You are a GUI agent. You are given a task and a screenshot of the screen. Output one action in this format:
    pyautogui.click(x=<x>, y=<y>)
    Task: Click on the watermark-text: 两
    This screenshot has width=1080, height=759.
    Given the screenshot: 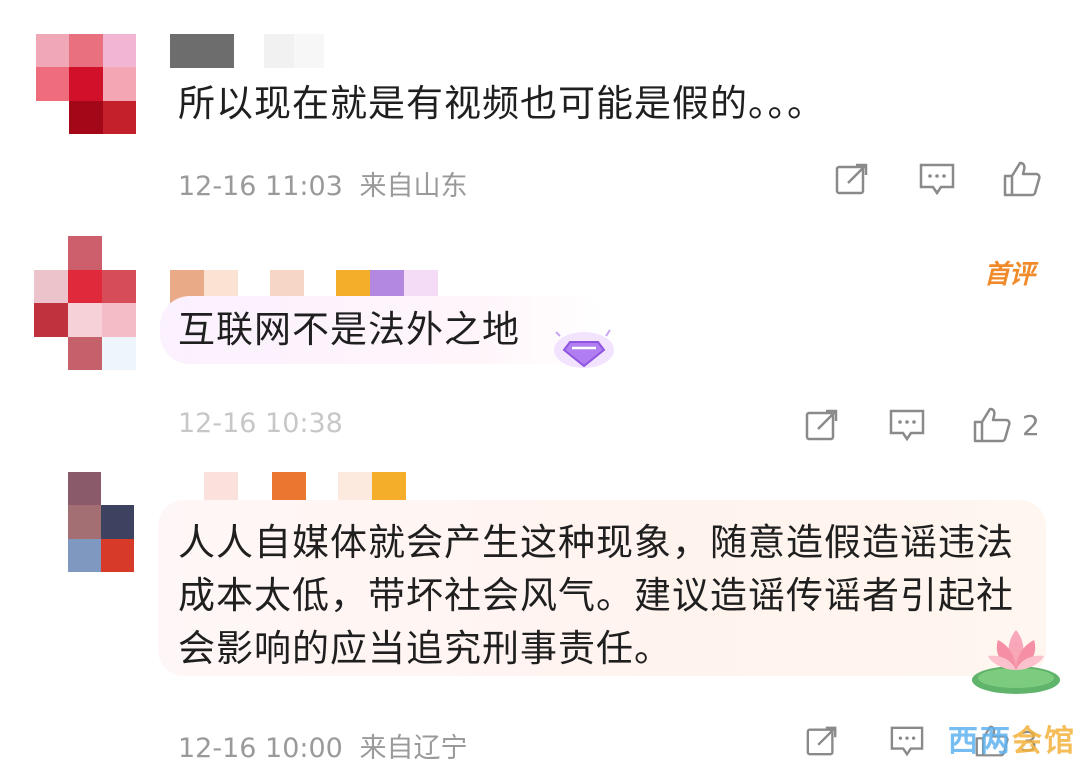 What is the action you would take?
    pyautogui.click(x=996, y=741)
    